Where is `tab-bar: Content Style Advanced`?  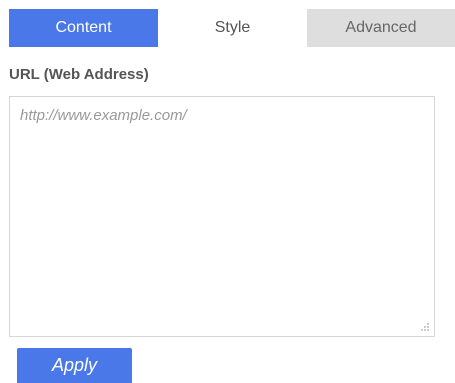 tab-bar: Content Style Advanced is located at coordinates (232, 28).